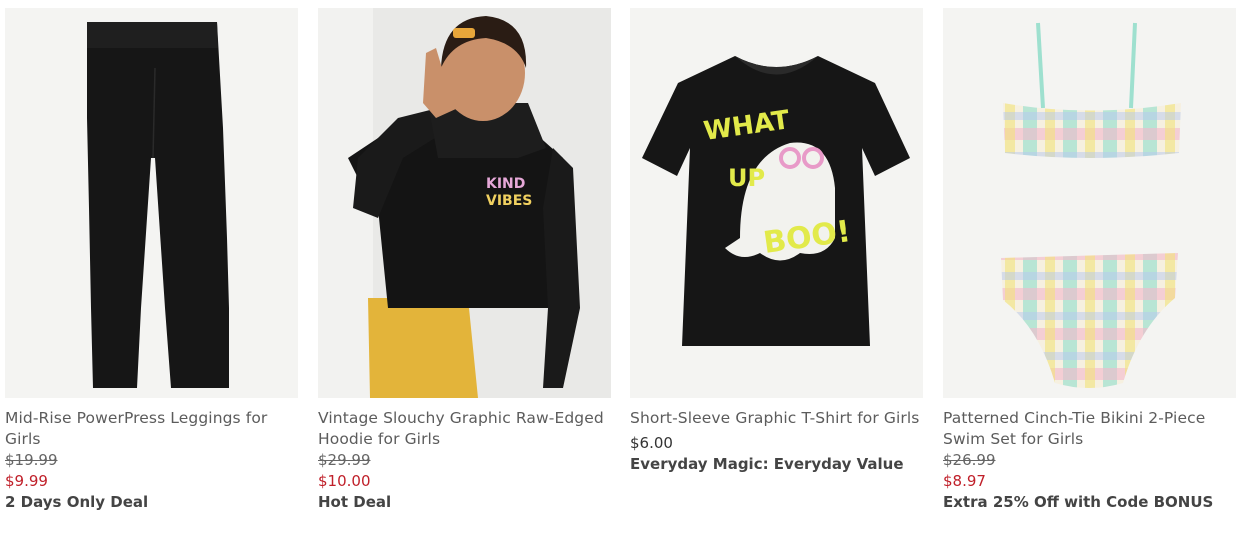  I want to click on promo-badge: Everyday Magic: Everyday Value, so click(767, 464).